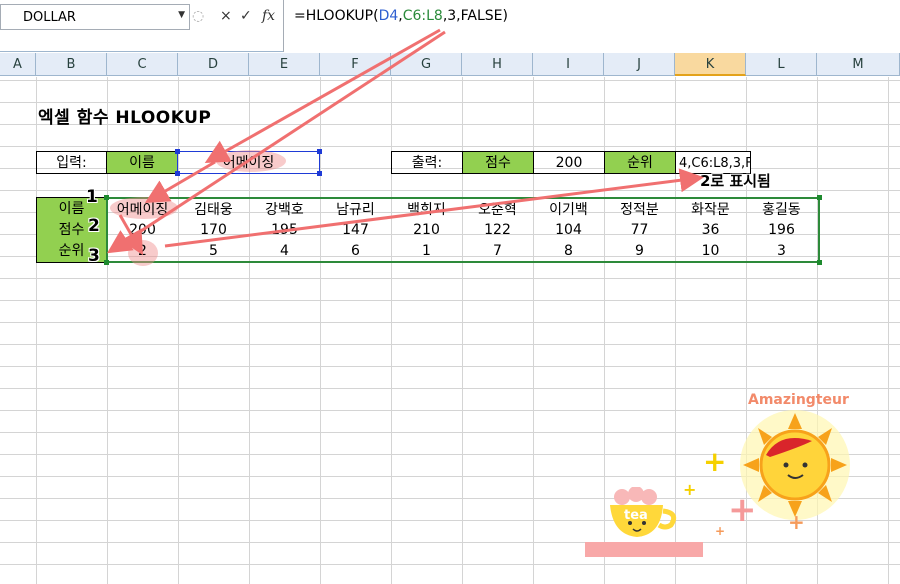 The height and width of the screenshot is (584, 900). I want to click on arrow-formula-to-input, so click(322, 95).